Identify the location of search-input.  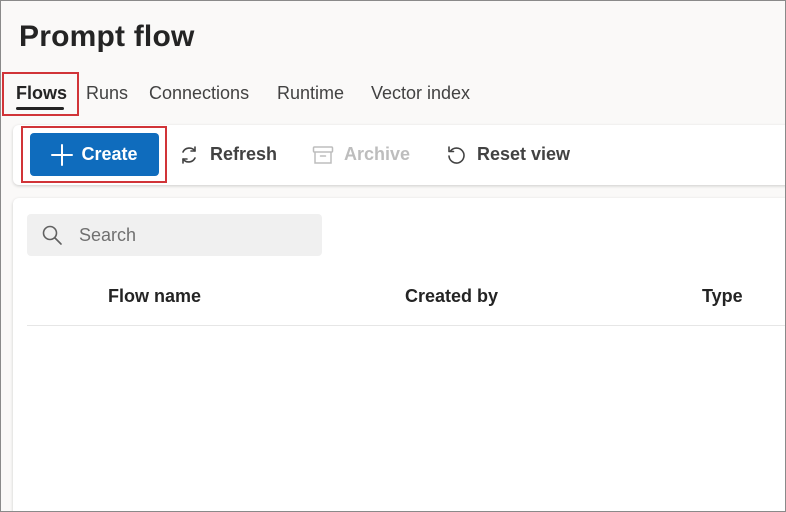
(189, 235).